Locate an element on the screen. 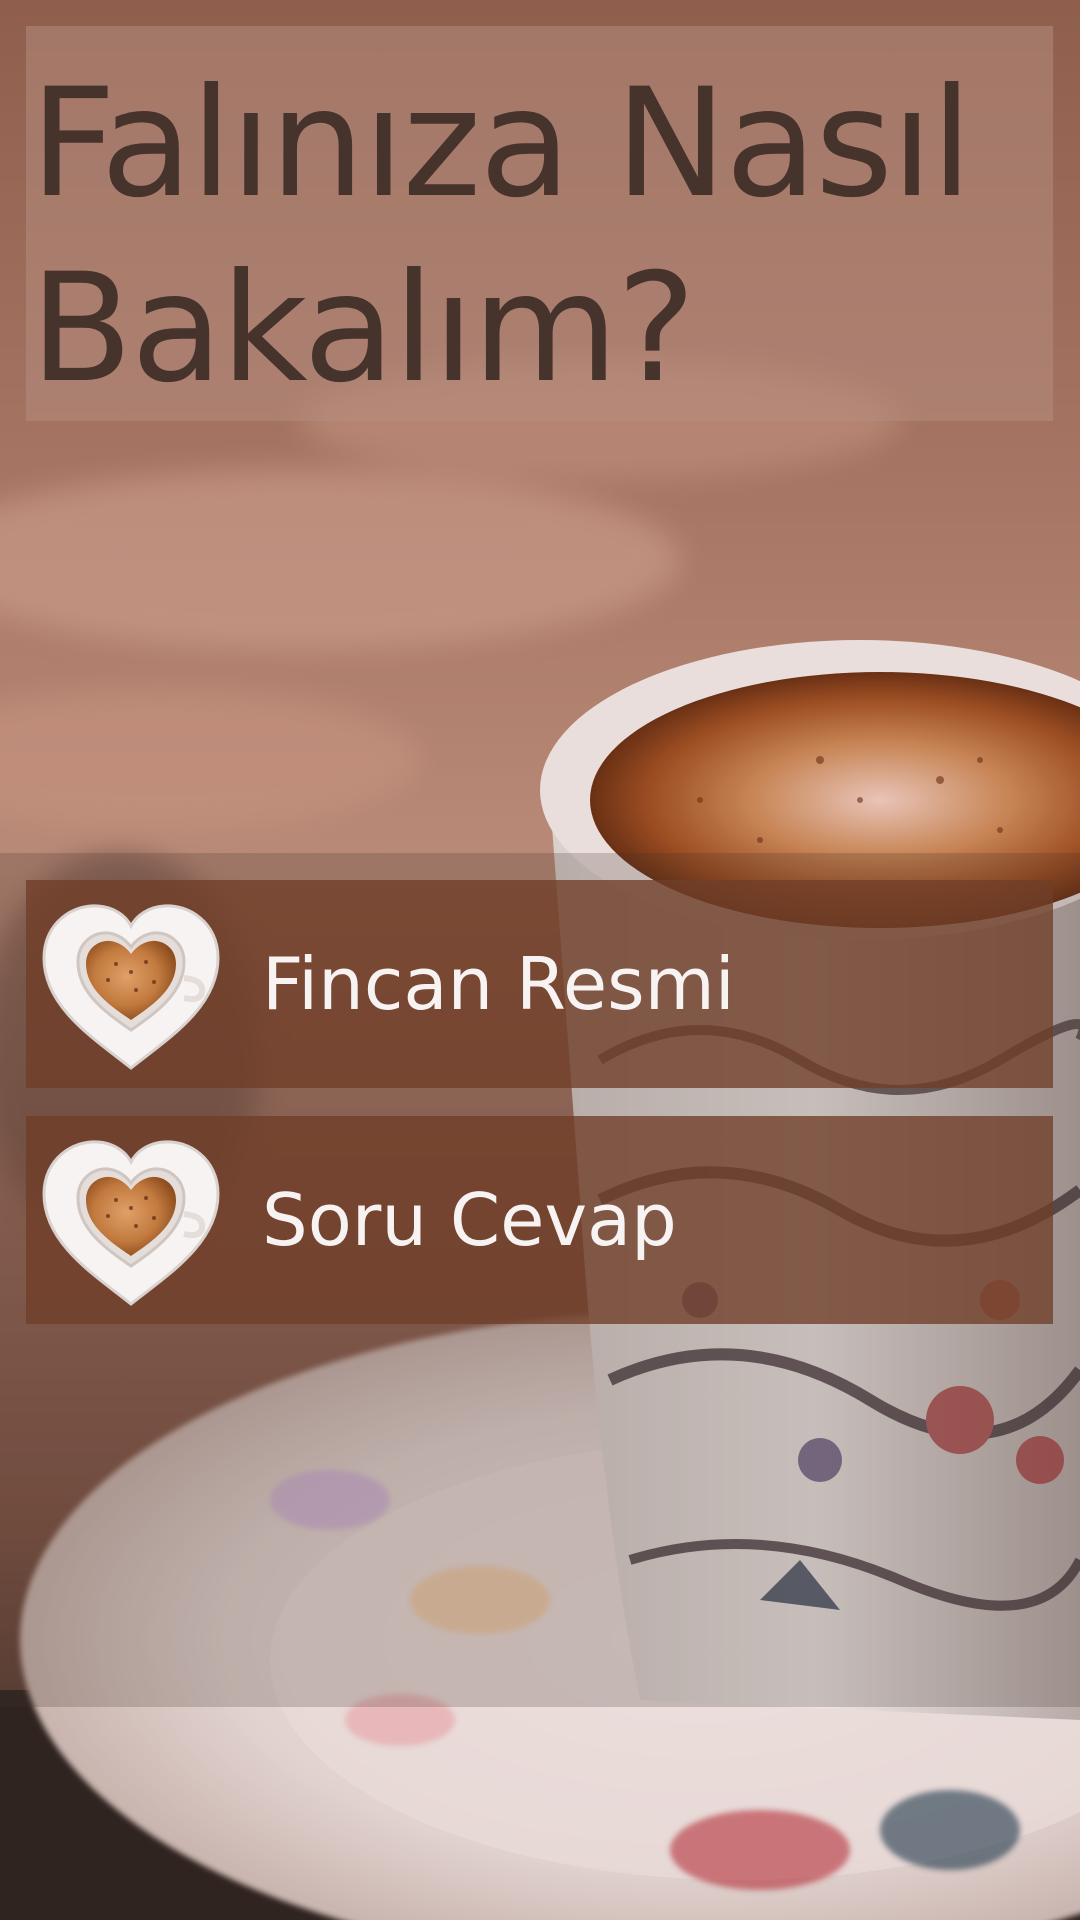  menu-item-fincan-resmi: Fincan Resmi is located at coordinates (539, 984).